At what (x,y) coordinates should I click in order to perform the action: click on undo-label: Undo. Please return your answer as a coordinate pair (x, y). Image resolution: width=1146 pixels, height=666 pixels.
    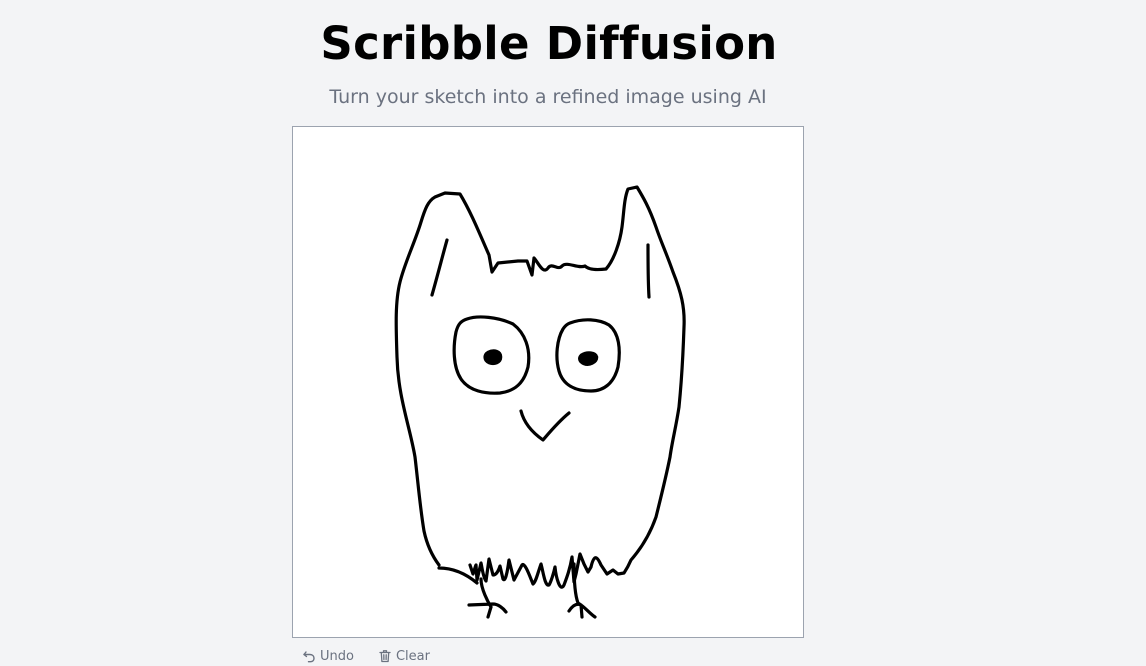
    Looking at the image, I should click on (337, 656).